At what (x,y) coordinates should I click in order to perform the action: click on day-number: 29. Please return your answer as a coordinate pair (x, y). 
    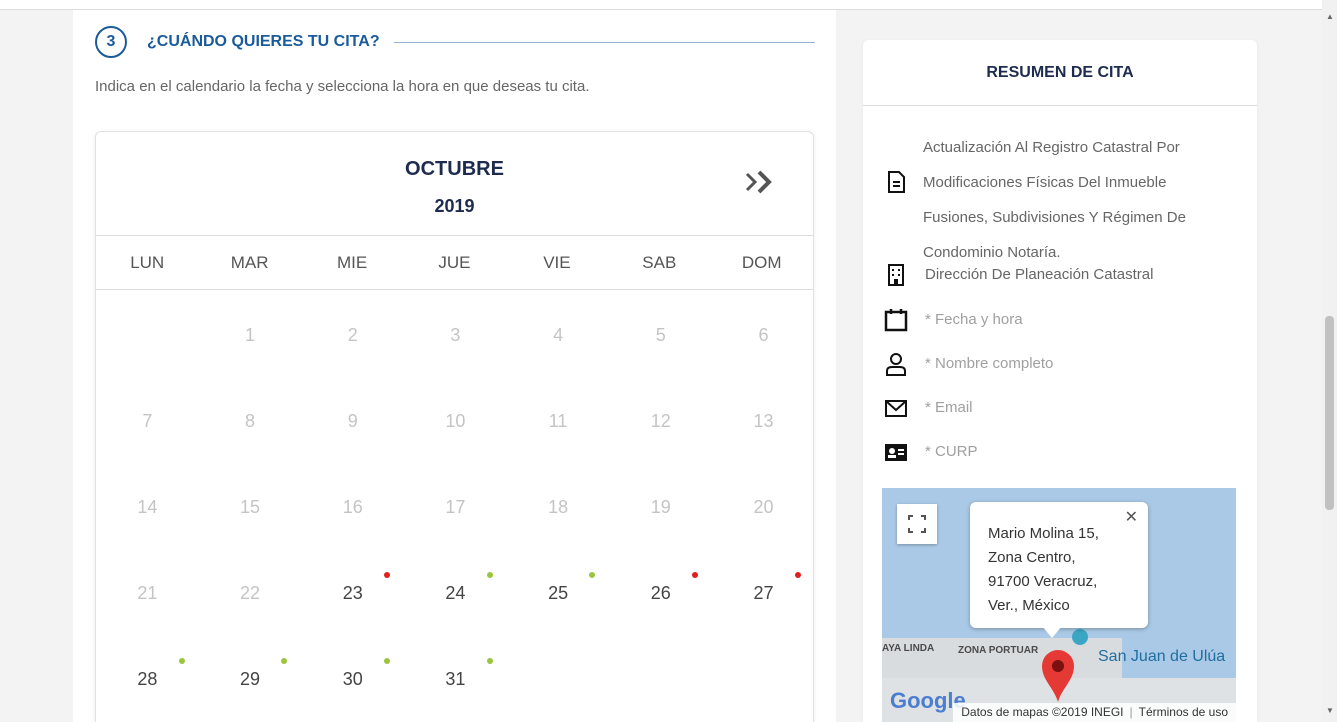
    Looking at the image, I should click on (250, 679).